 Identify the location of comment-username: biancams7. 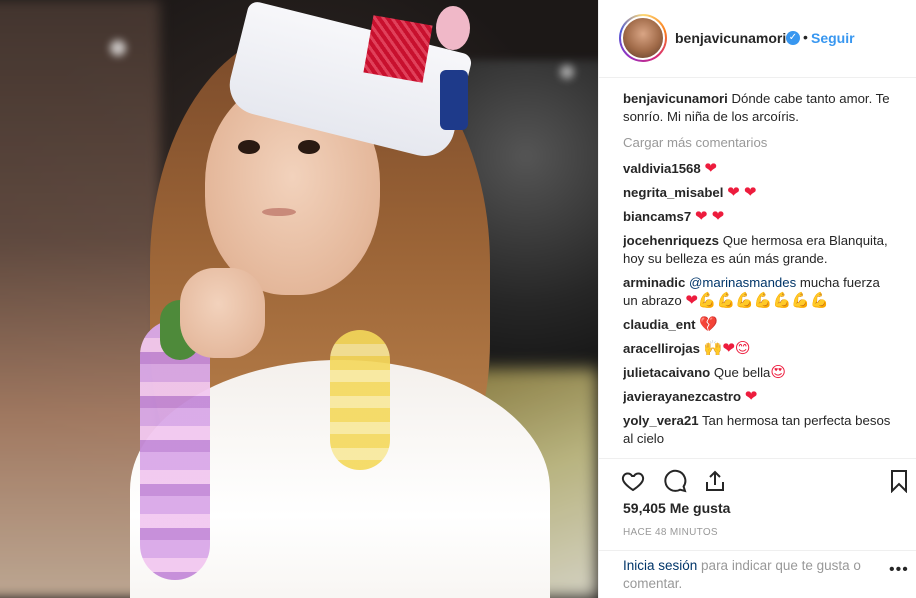
(657, 216).